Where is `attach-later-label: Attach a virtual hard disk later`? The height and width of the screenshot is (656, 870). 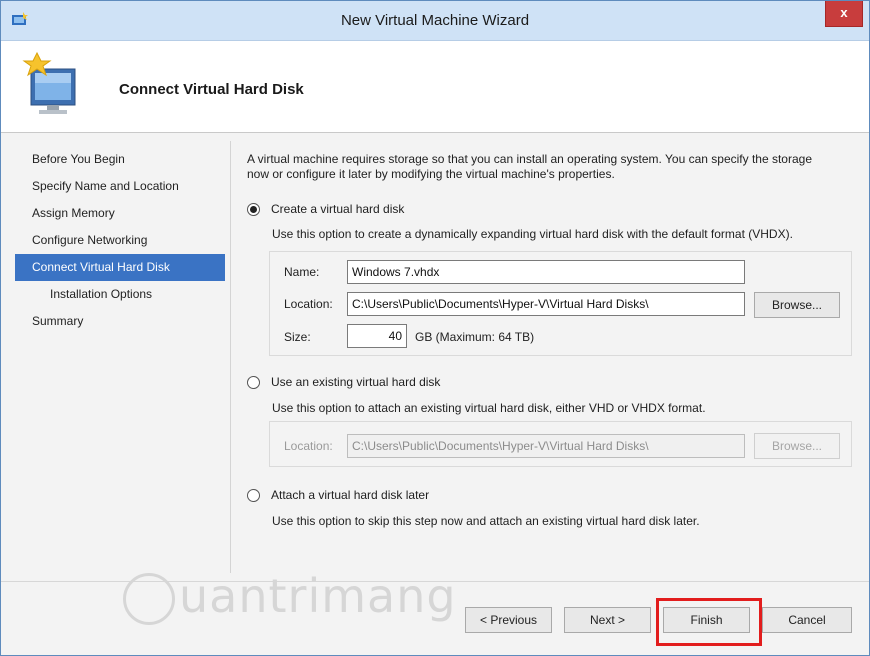
attach-later-label: Attach a virtual hard disk later is located at coordinates (350, 495).